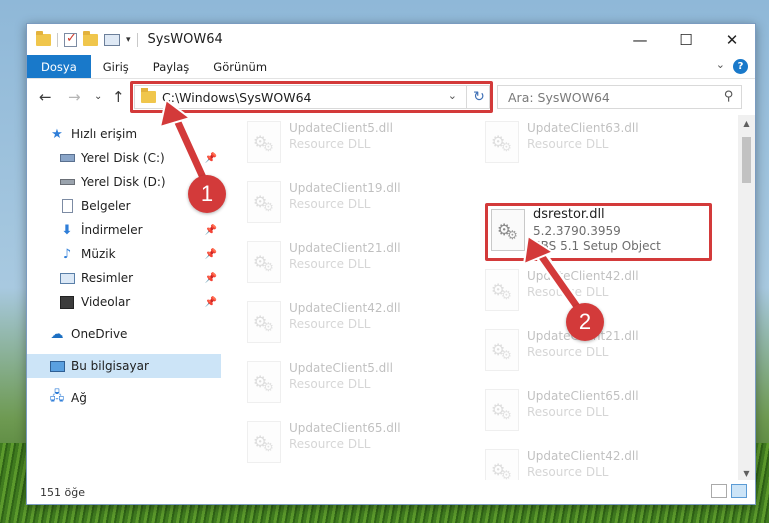  Describe the element at coordinates (598, 232) in the screenshot. I see `file-highlight-box` at that location.